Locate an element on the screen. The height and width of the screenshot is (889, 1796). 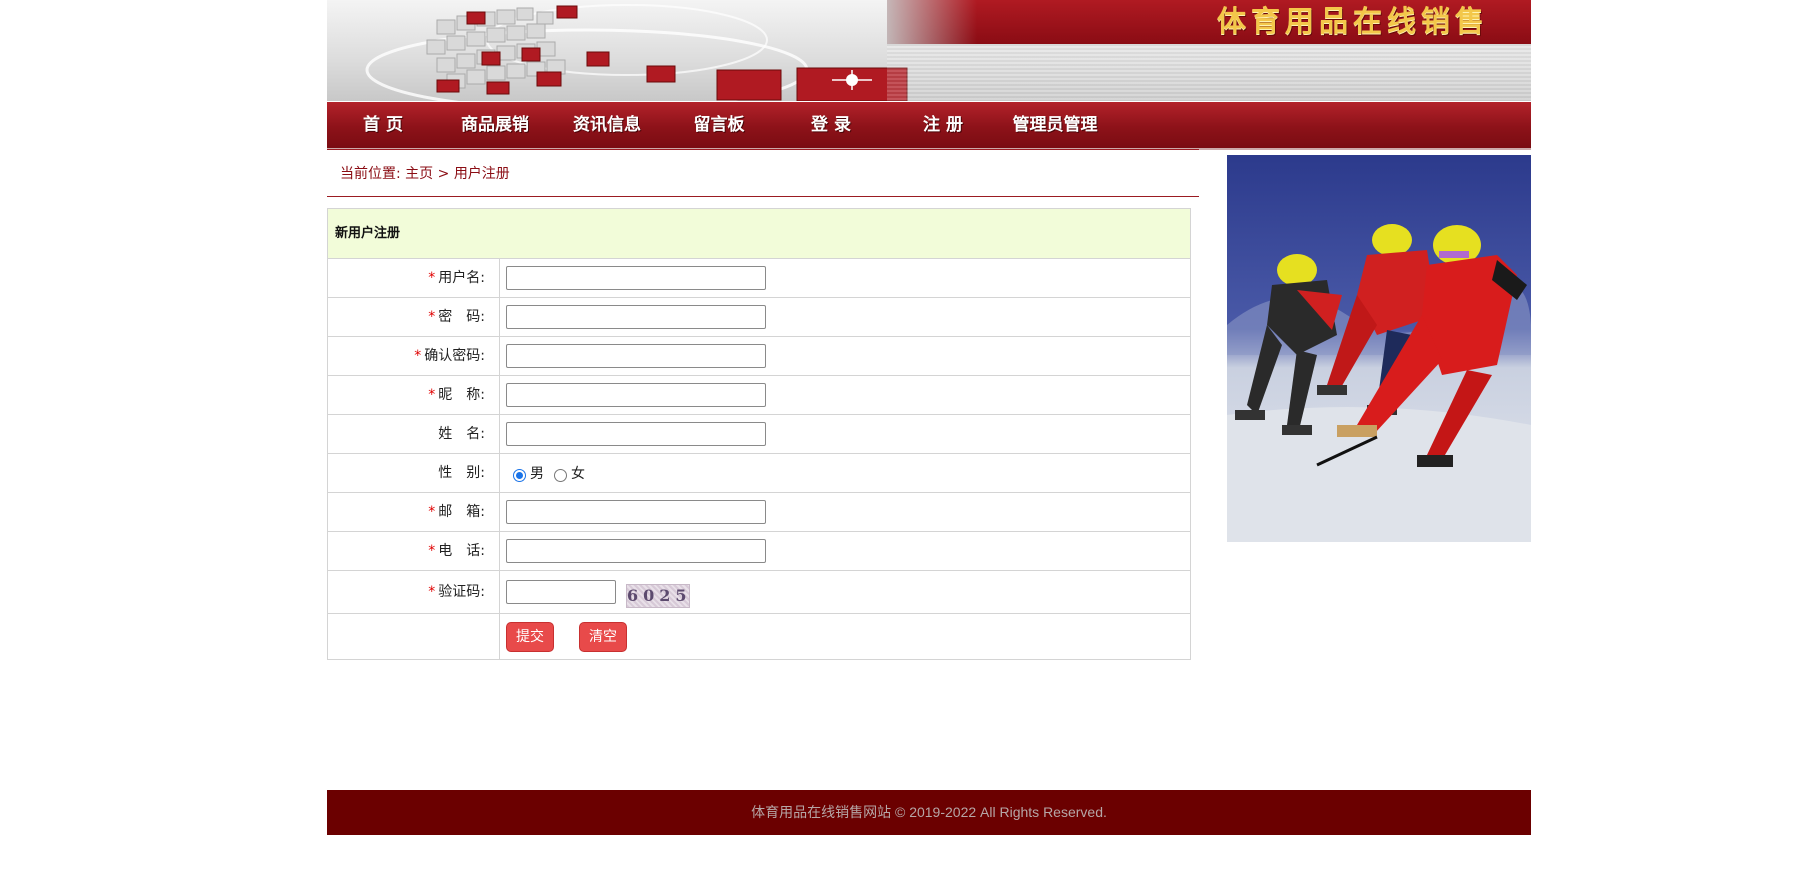
nickname-label-text: 昵 称: is located at coordinates (461, 395).